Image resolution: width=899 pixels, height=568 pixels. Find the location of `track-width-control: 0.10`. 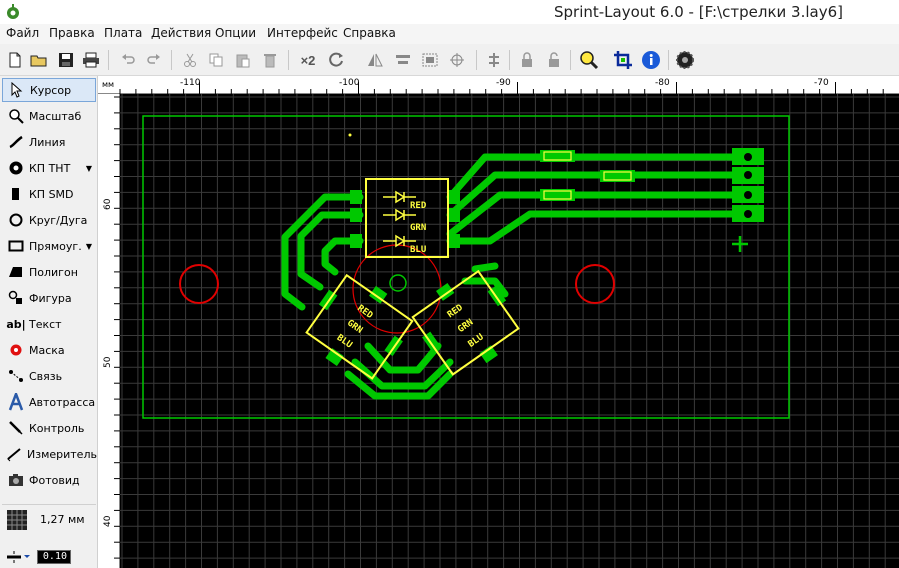

track-width-control: 0.10 is located at coordinates (49, 557).